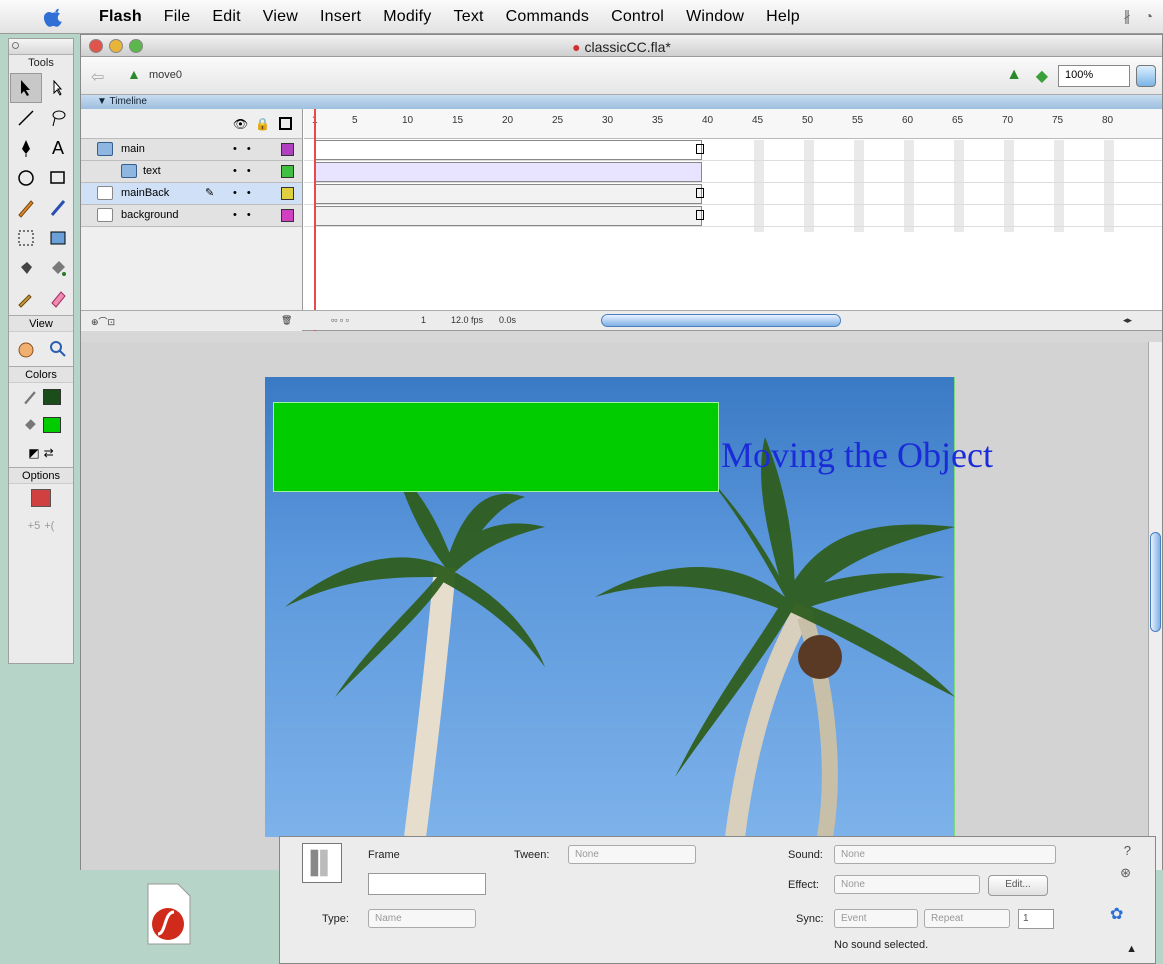 The image size is (1163, 964). What do you see at coordinates (26, 268) in the screenshot?
I see `ink-bottle-tool` at bounding box center [26, 268].